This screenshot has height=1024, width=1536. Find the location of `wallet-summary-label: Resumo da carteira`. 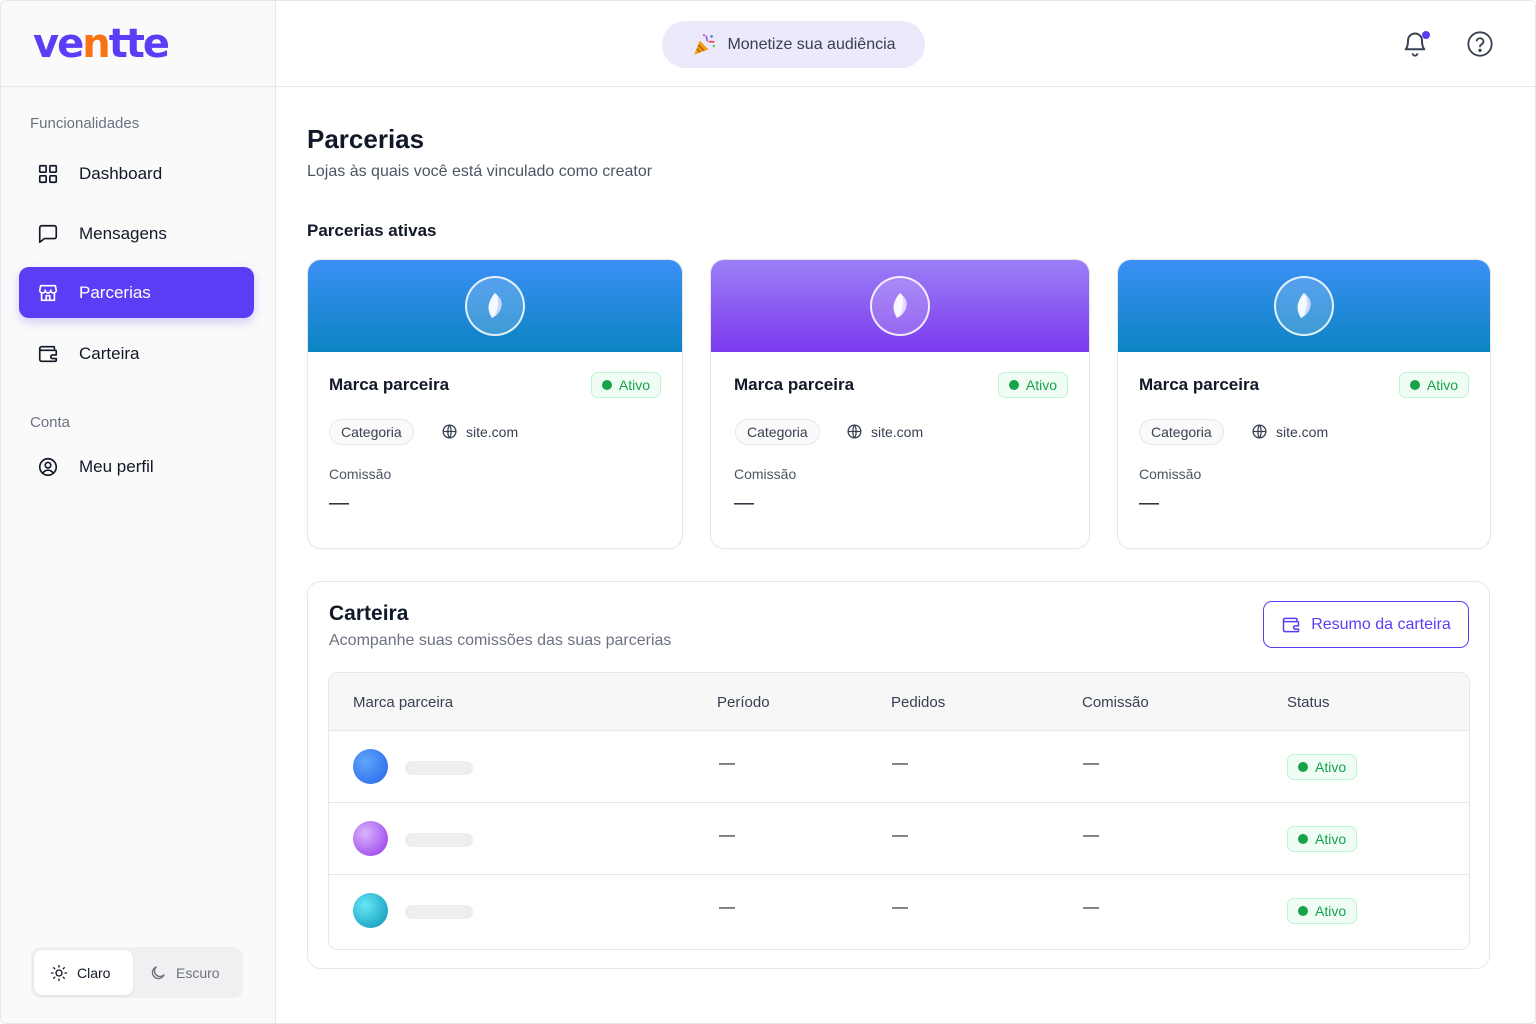

wallet-summary-label: Resumo da carteira is located at coordinates (1381, 624).